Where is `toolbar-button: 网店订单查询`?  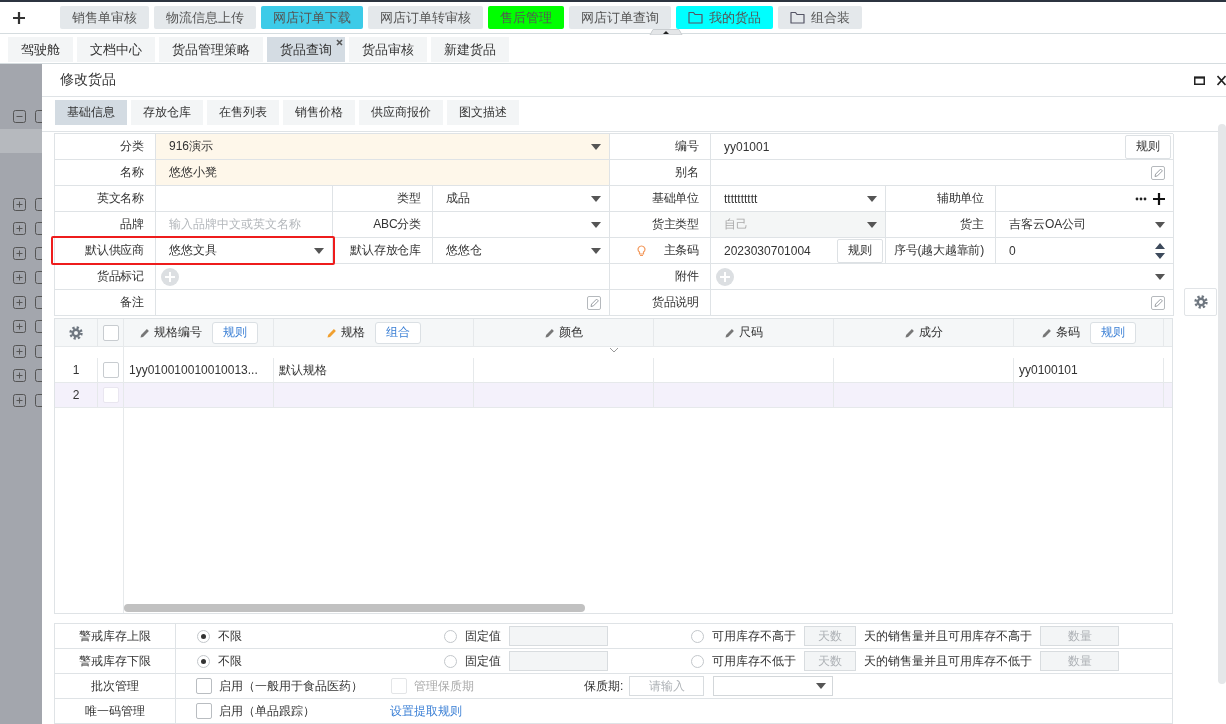 toolbar-button: 网店订单查询 is located at coordinates (620, 17).